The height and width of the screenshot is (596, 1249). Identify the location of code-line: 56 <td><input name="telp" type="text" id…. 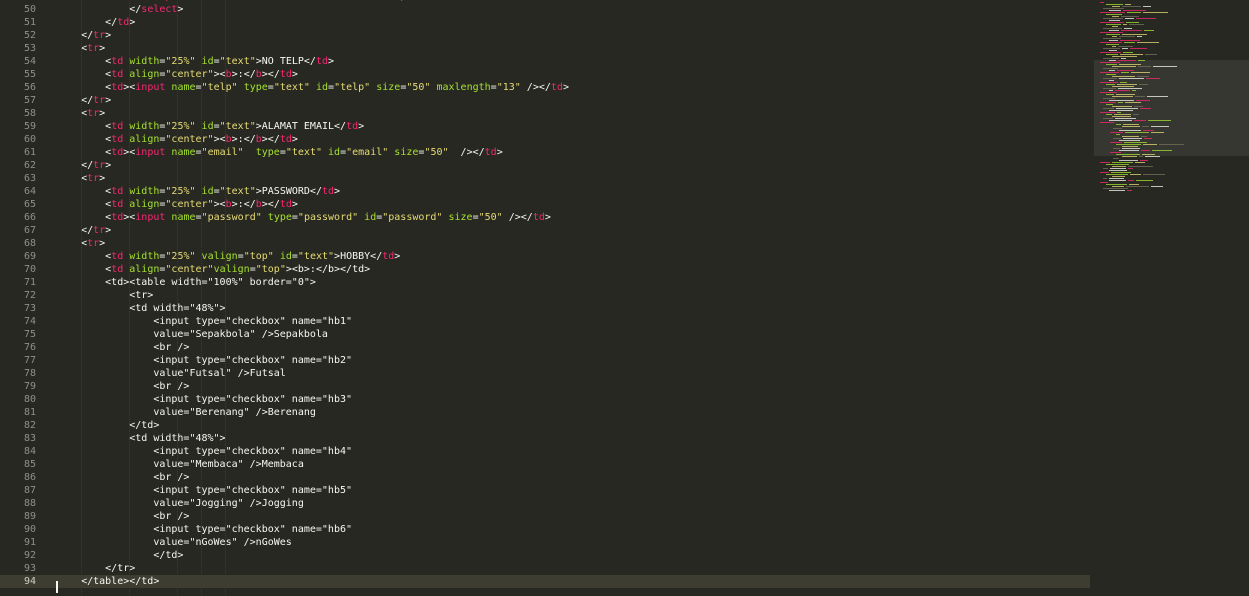
(545, 87).